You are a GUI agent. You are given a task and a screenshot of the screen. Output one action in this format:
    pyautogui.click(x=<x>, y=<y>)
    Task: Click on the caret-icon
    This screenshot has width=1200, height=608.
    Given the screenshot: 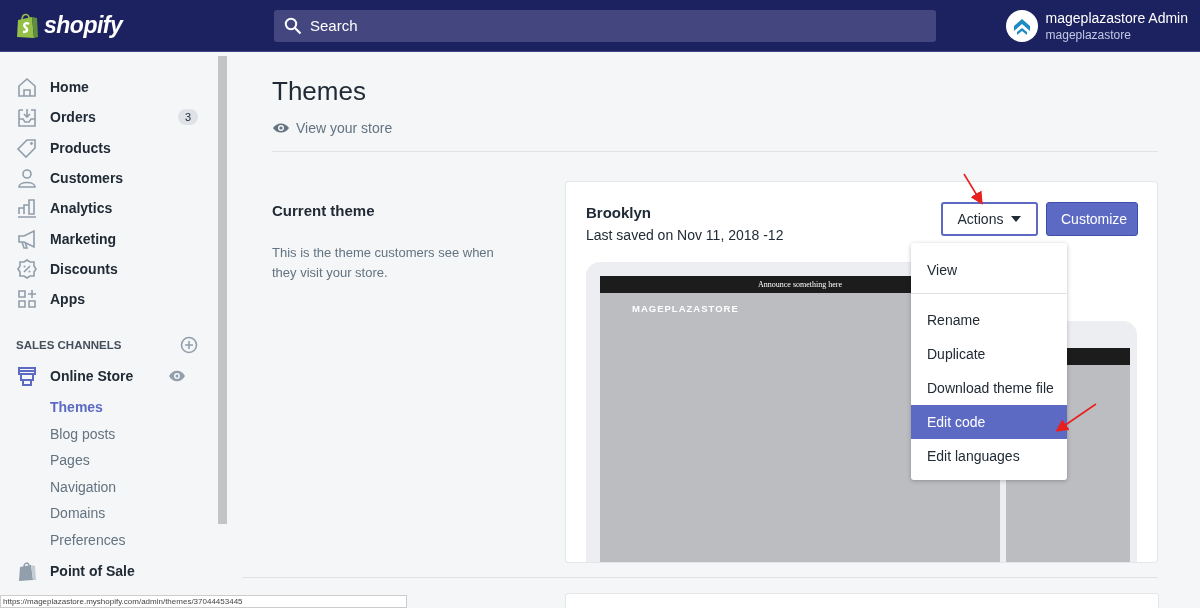 What is the action you would take?
    pyautogui.click(x=1016, y=219)
    